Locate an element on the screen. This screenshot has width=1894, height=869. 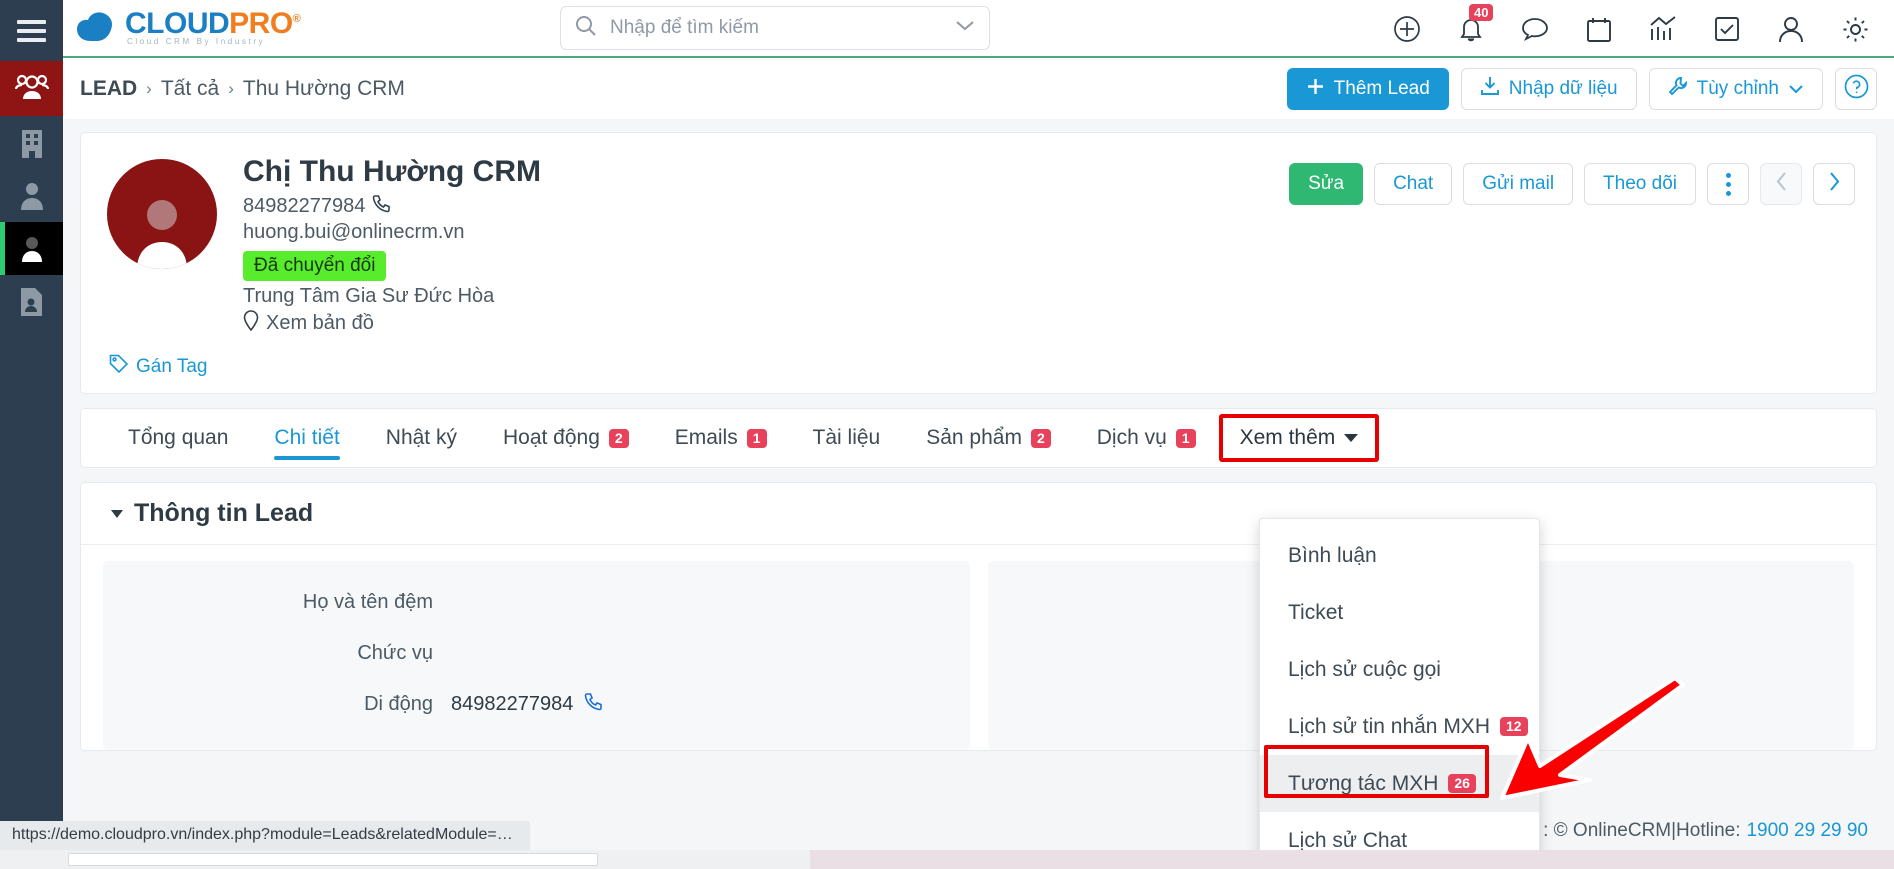
view-map-label: Xem bản đồ is located at coordinates (320, 323).